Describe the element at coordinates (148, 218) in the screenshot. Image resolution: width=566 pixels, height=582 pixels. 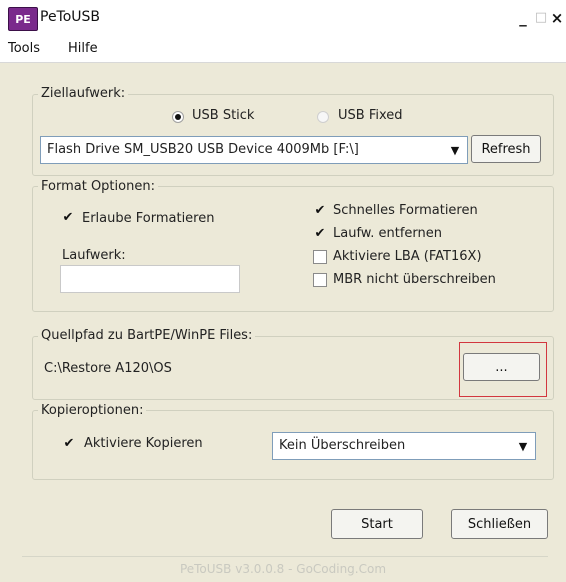
I see `erlaube-formatieren-label: Erlaube Formatieren` at that location.